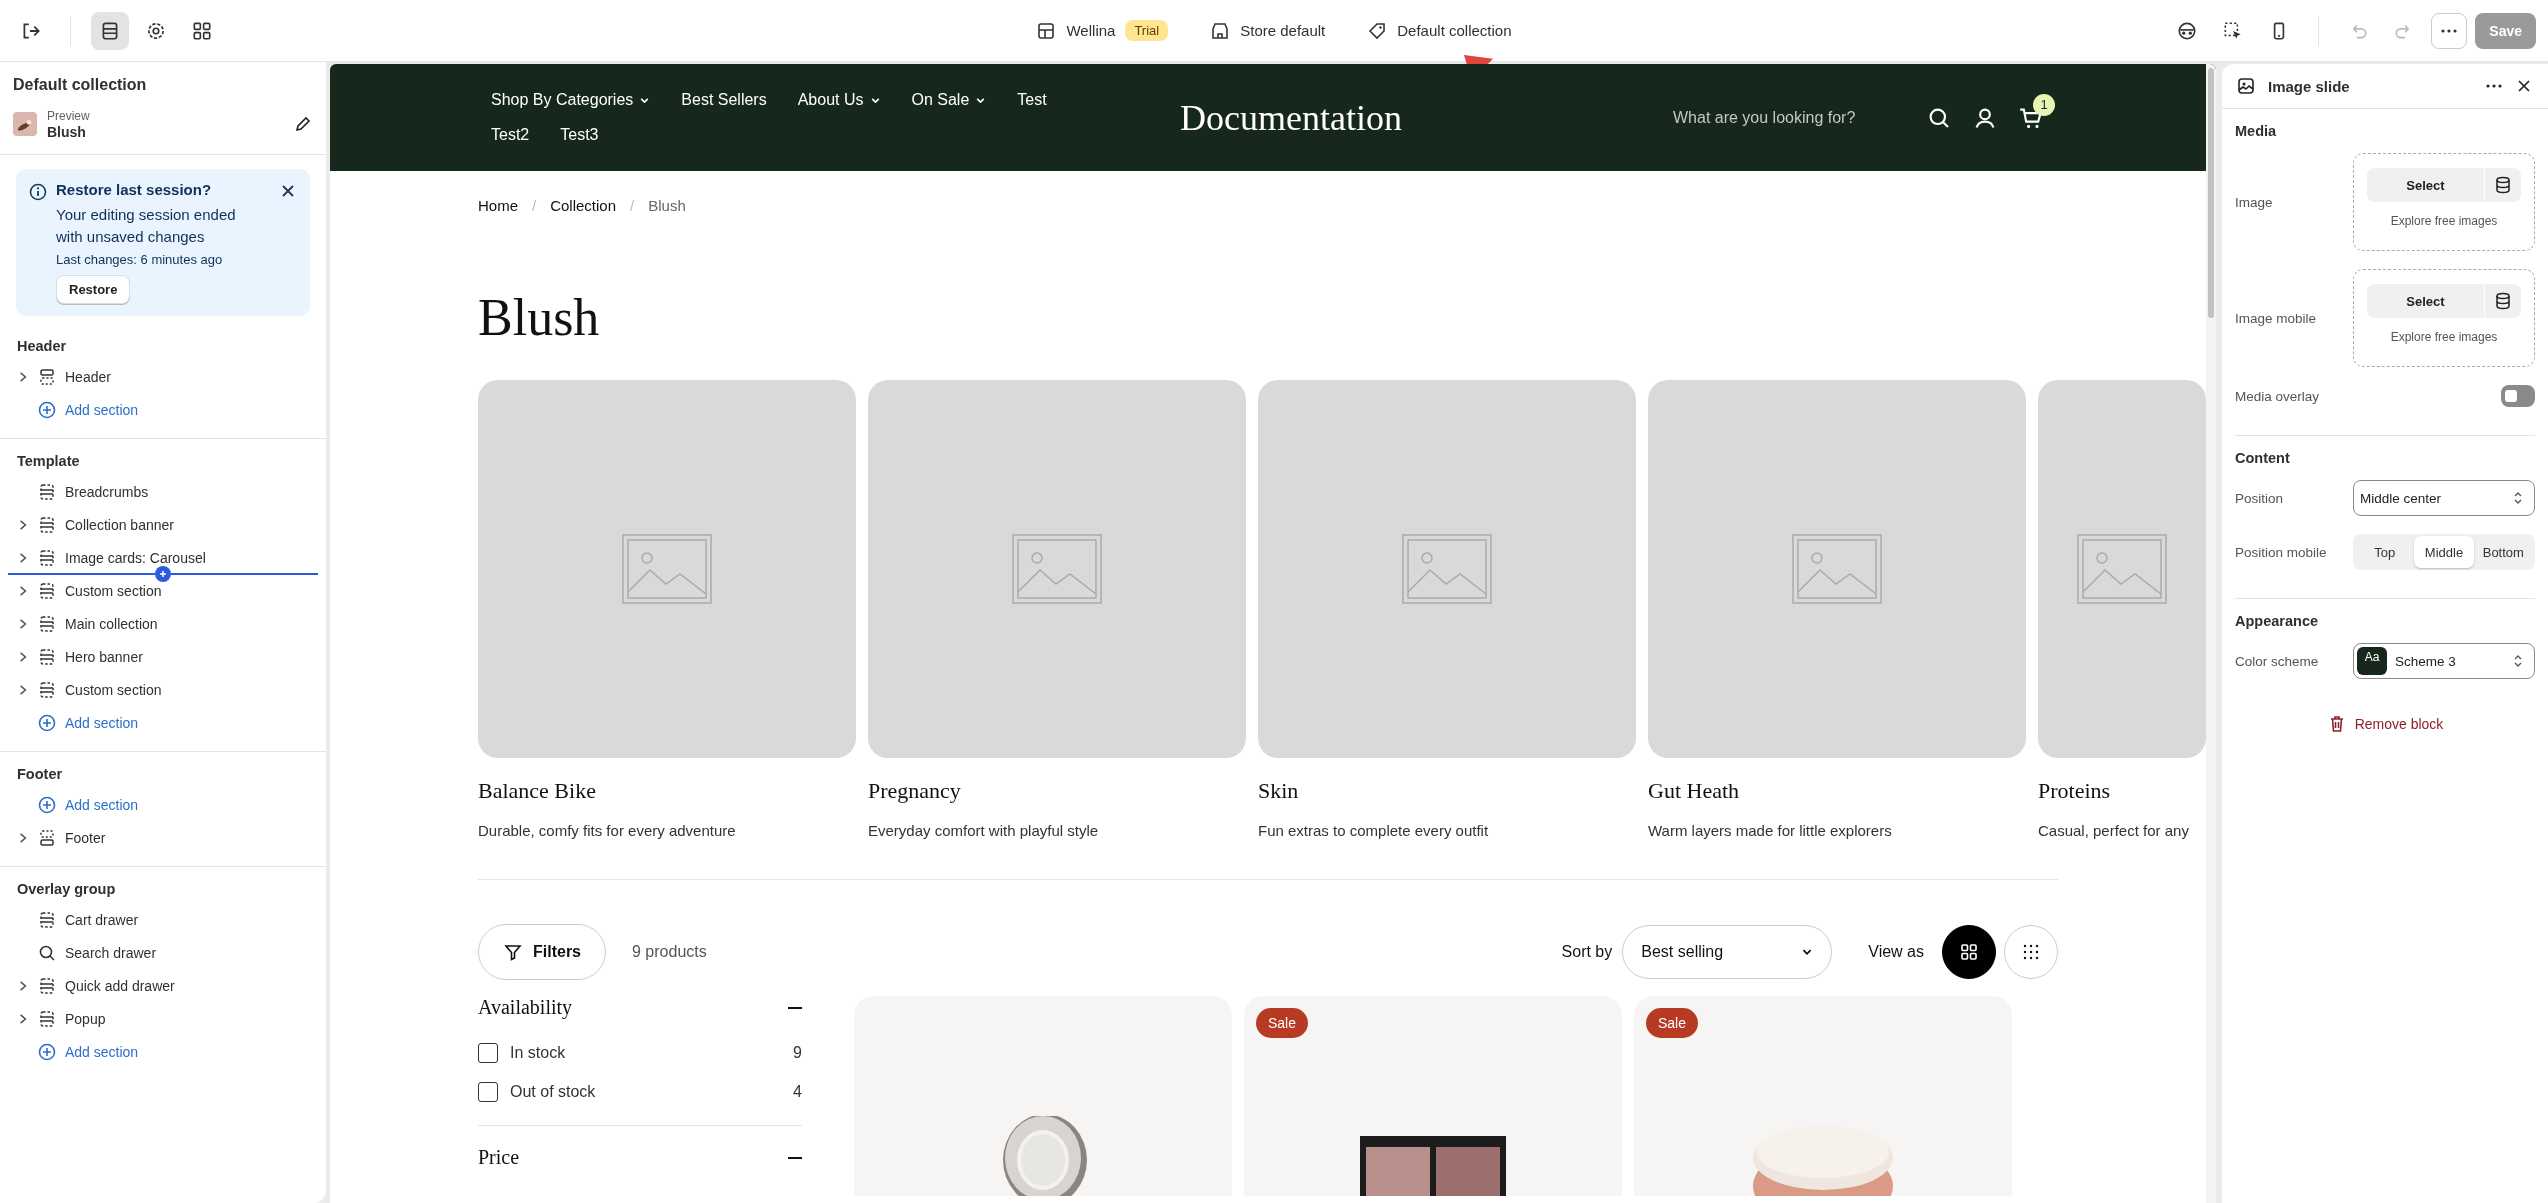  What do you see at coordinates (607, 830) in the screenshot?
I see `card-text: Durable, comfy fits for every adventure` at bounding box center [607, 830].